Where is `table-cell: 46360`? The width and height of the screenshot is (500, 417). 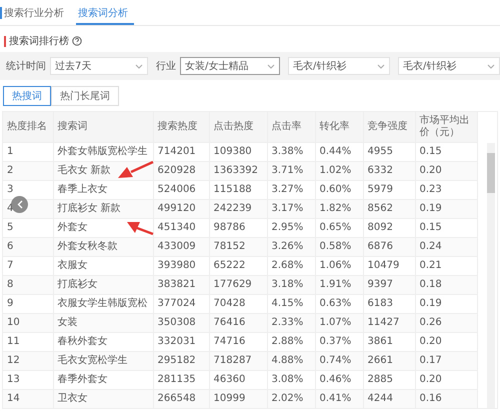 table-cell: 46360 is located at coordinates (230, 379).